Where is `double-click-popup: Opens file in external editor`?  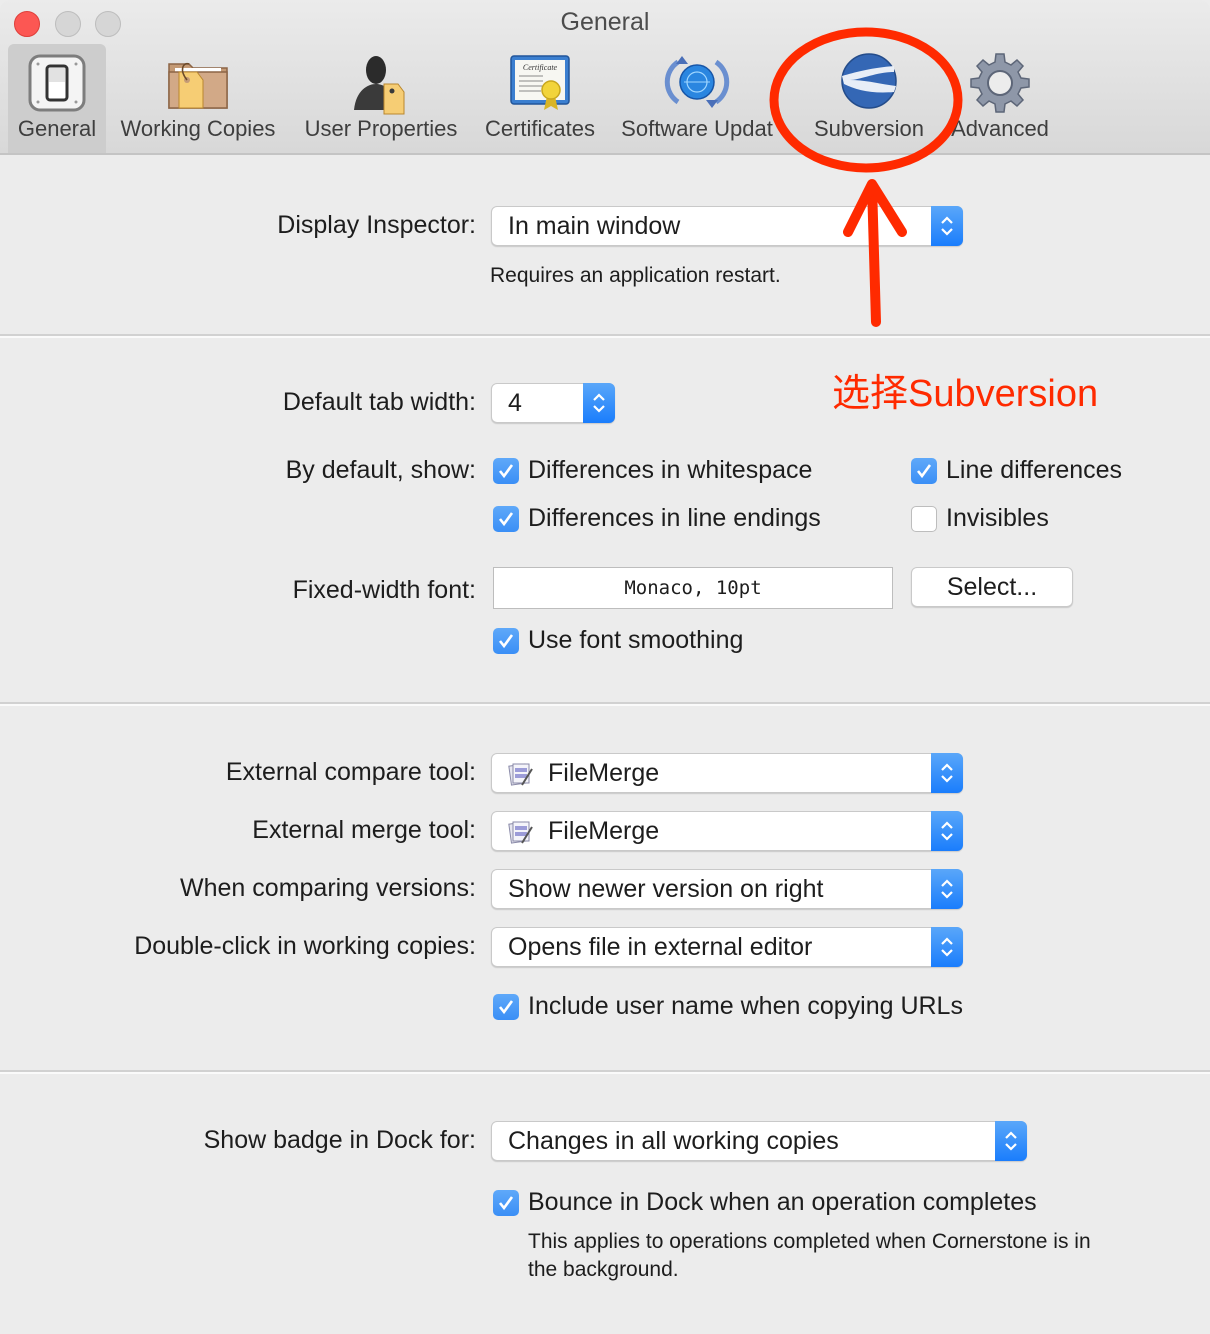
double-click-popup: Opens file in external editor is located at coordinates (727, 947).